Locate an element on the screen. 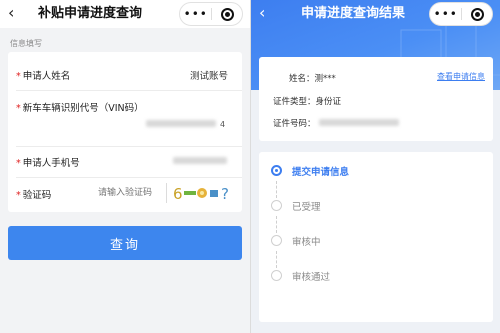 The width and height of the screenshot is (500, 333). vin-row: * 新车车辆识别代号（VIN码） is located at coordinates (125, 107).